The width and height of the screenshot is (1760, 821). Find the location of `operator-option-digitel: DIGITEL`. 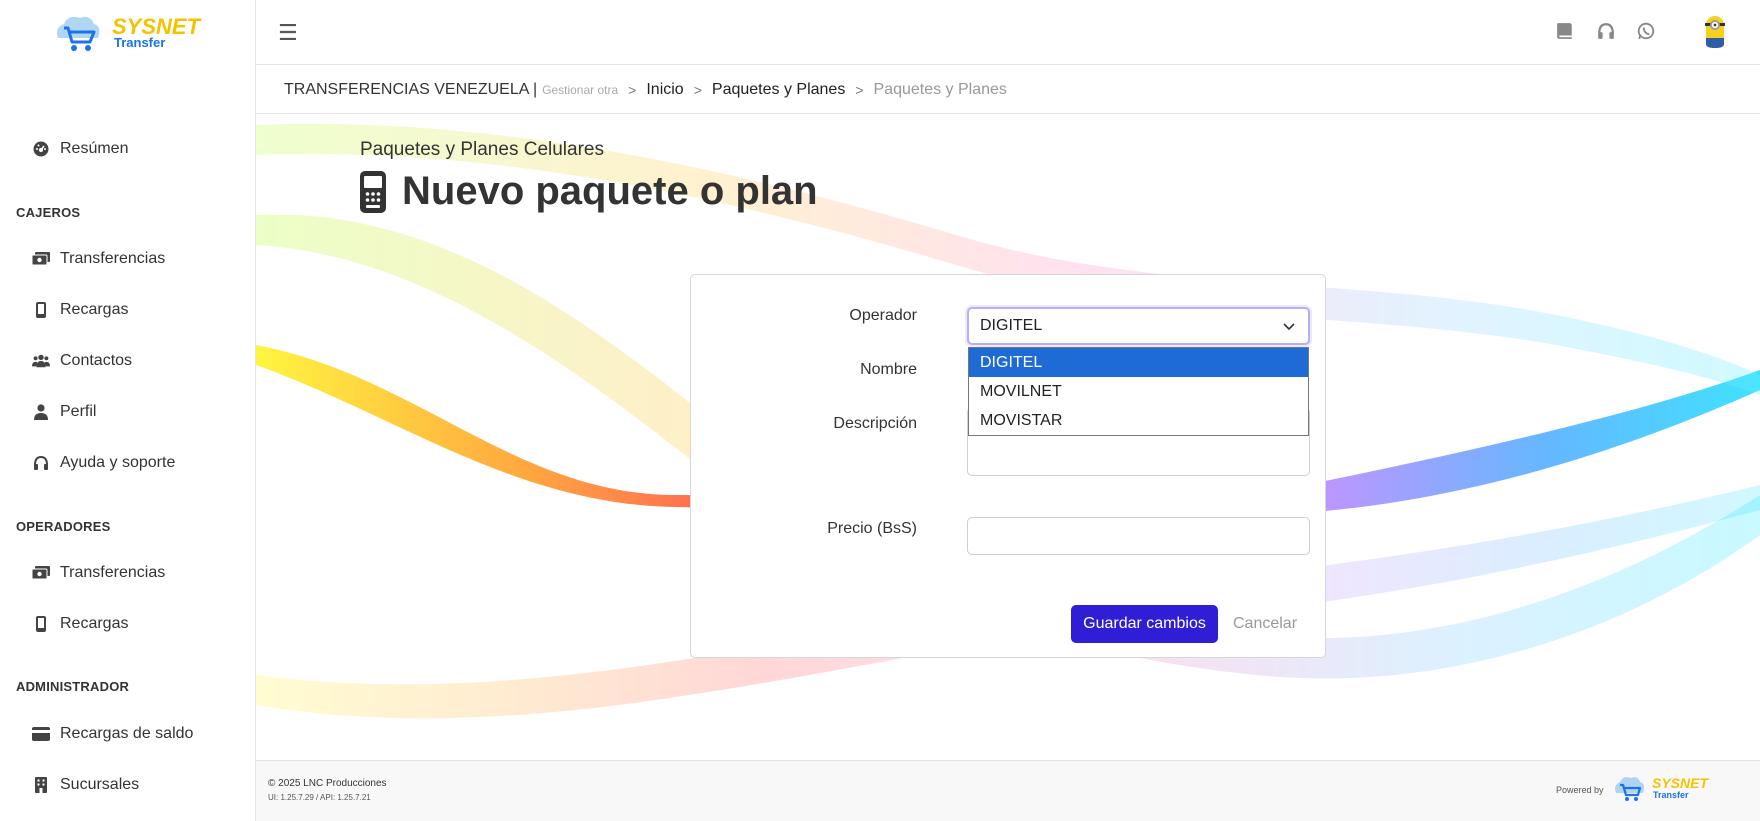

operator-option-digitel: DIGITEL is located at coordinates (1138, 362).